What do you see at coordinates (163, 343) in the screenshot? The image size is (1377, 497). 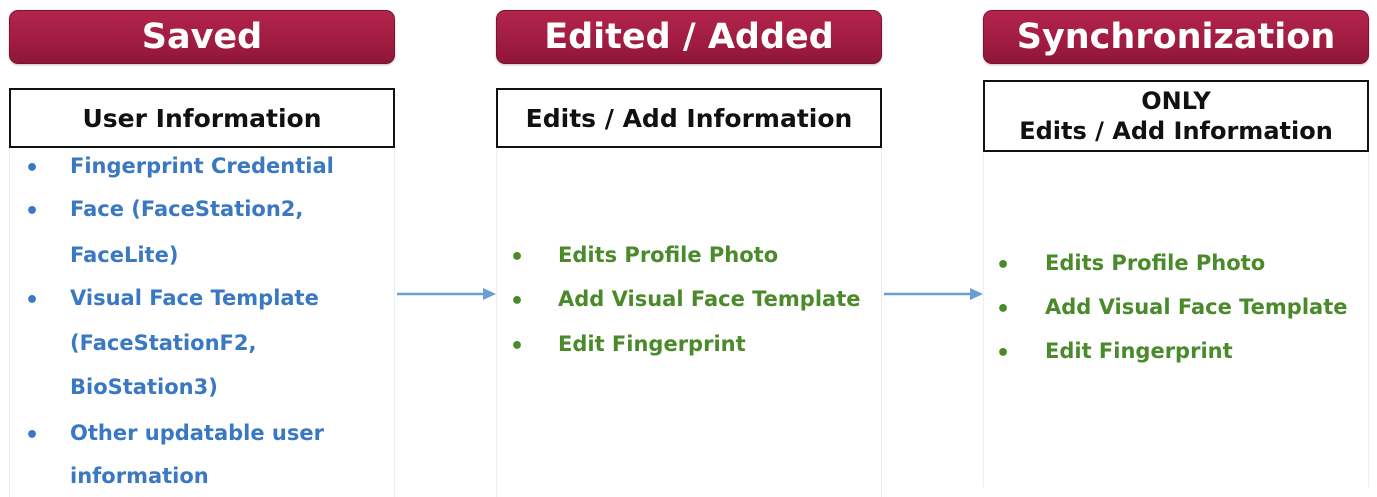 I see `list-item-text: (FaceStationF2,` at bounding box center [163, 343].